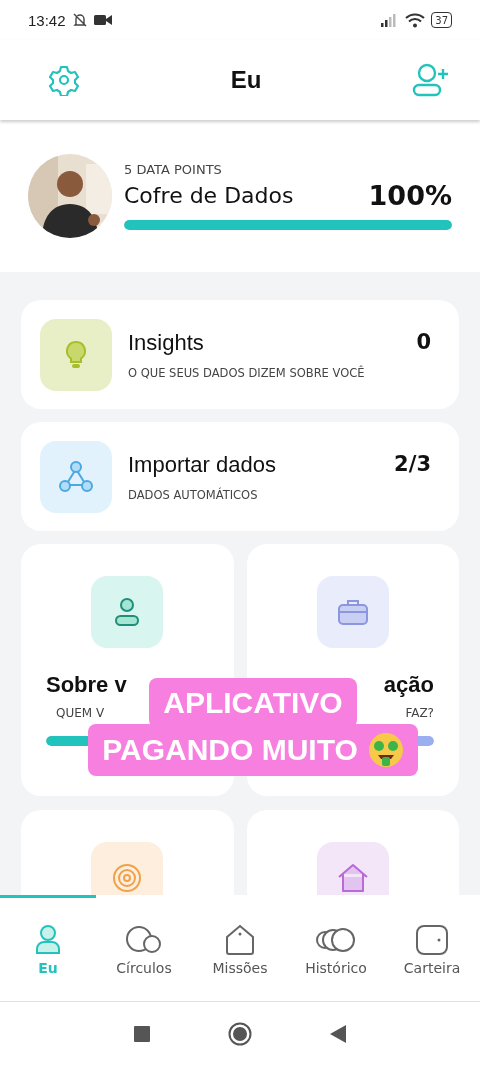 This screenshot has height=1066, width=480. Describe the element at coordinates (64, 80) in the screenshot. I see `settings-icon` at that location.